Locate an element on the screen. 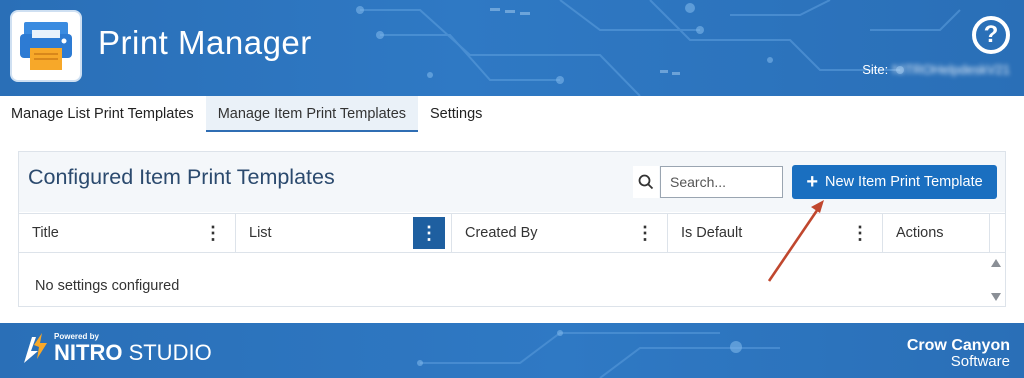 The image size is (1024, 378). site-info: Site: NITROHelpdeskV21 is located at coordinates (936, 69).